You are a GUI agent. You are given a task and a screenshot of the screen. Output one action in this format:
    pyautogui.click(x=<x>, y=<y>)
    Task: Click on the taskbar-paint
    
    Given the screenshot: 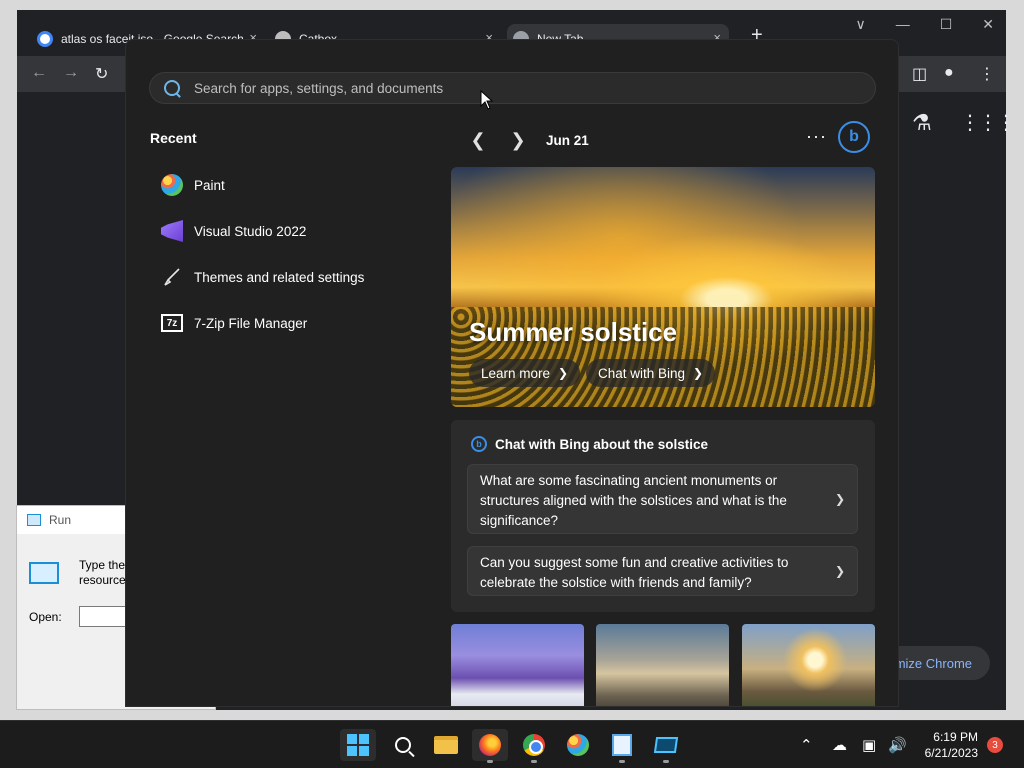 What is the action you would take?
    pyautogui.click(x=578, y=745)
    